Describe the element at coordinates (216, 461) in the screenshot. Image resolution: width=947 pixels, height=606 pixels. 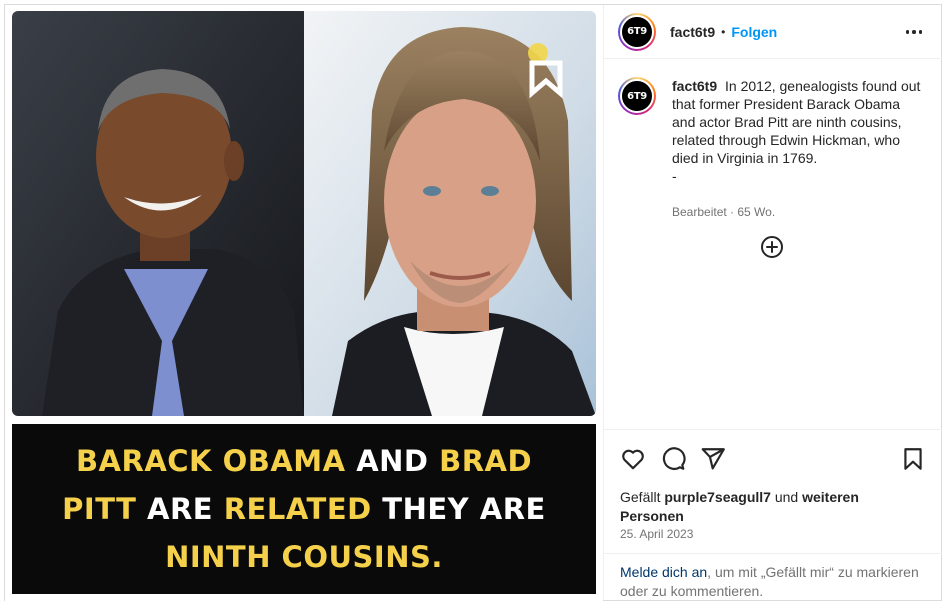
I see `image-text-segment: BARACK OBAMA` at that location.